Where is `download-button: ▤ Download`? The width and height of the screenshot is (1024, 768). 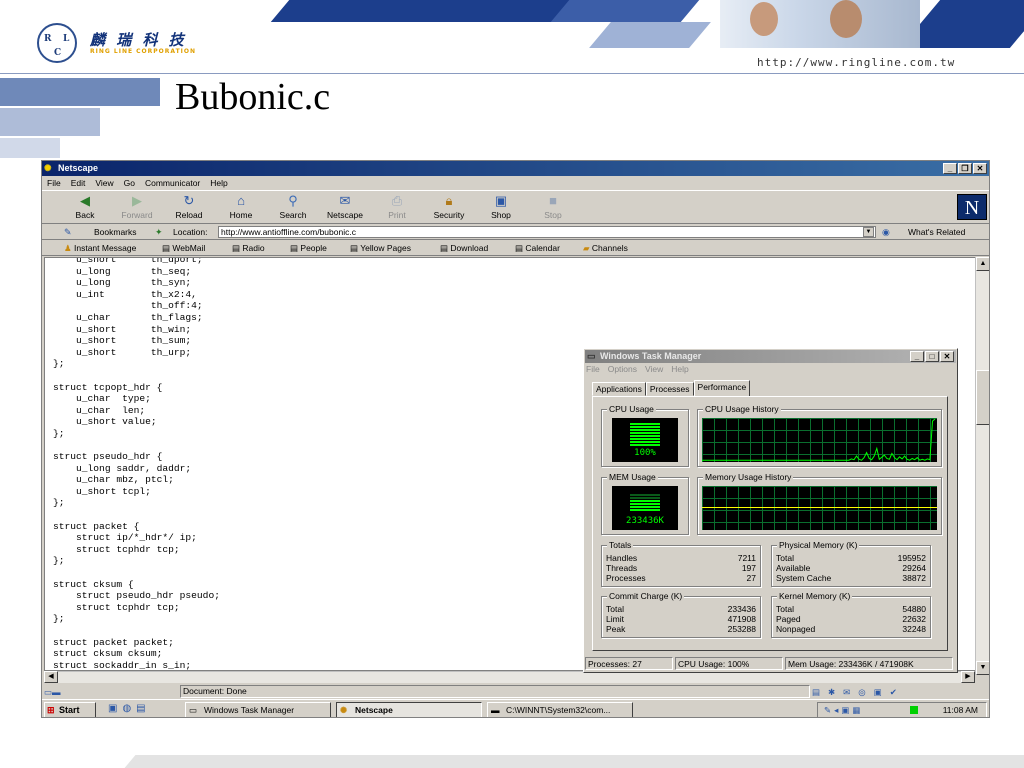 download-button: ▤ Download is located at coordinates (464, 248).